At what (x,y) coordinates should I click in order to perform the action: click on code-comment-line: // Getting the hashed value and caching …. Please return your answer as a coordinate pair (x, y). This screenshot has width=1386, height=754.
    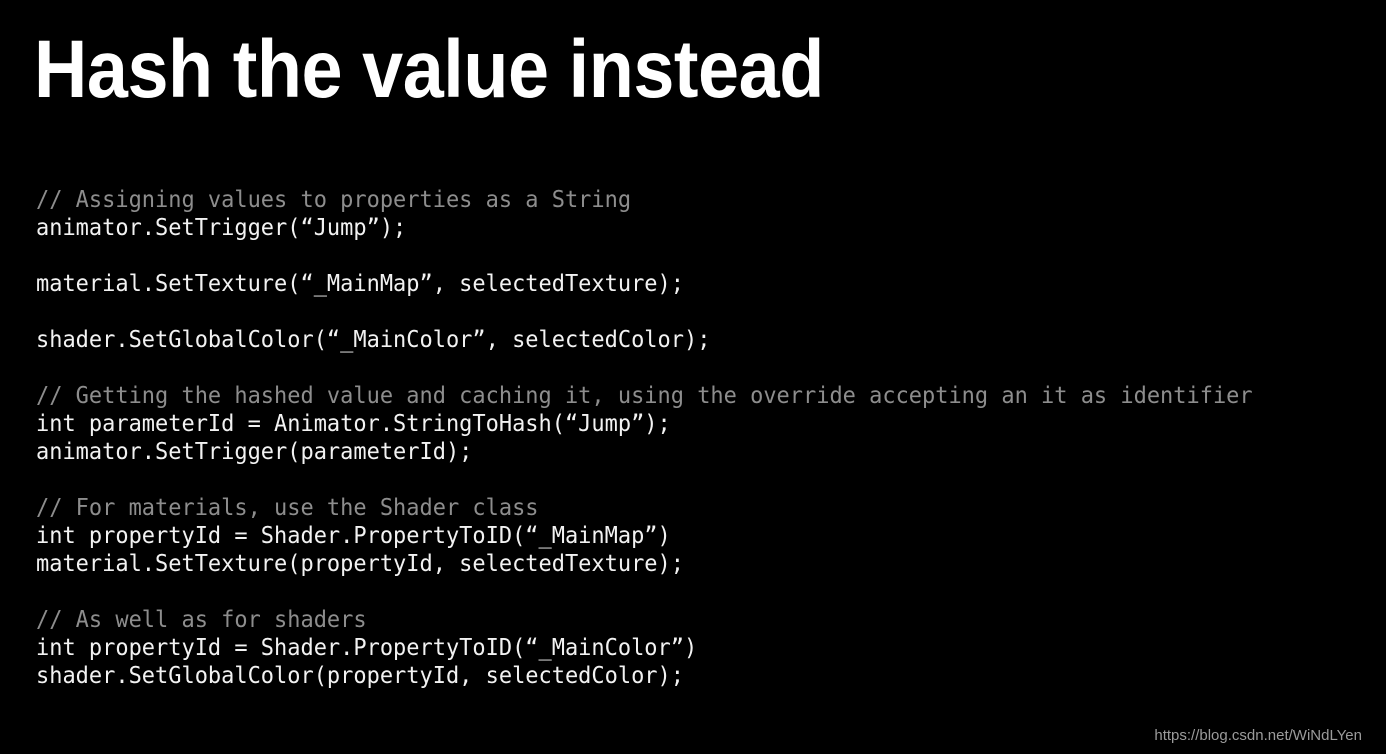
    Looking at the image, I should click on (644, 396).